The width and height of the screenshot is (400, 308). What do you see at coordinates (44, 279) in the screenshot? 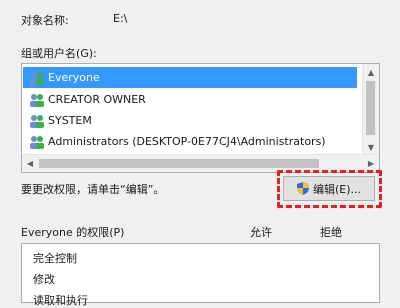
I see `permission-item: 修改` at bounding box center [44, 279].